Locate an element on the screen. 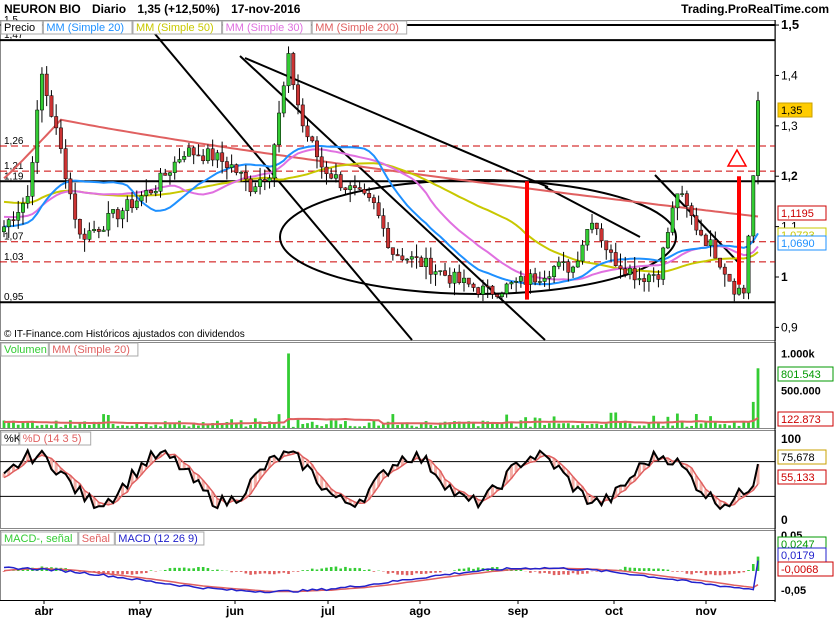 Image resolution: width=835 pixels, height=620 pixels. stoch-k-last-value: 75,678 is located at coordinates (798, 458).